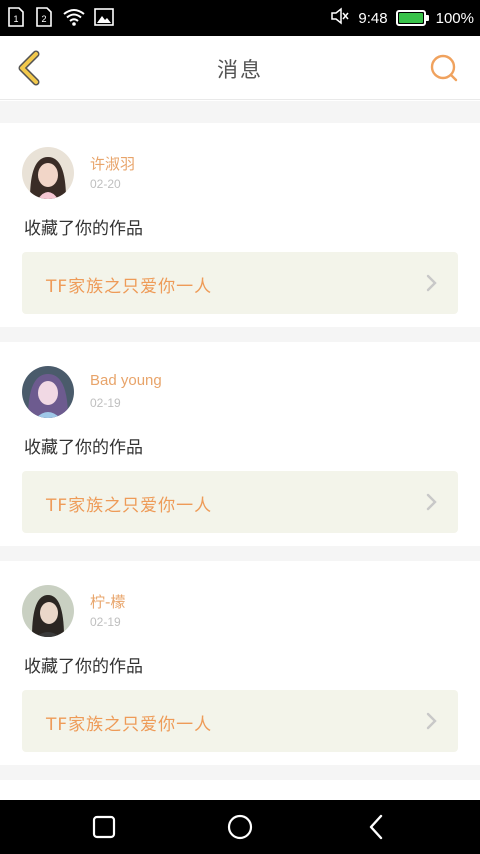 The width and height of the screenshot is (480, 854). I want to click on search-icon, so click(444, 68).